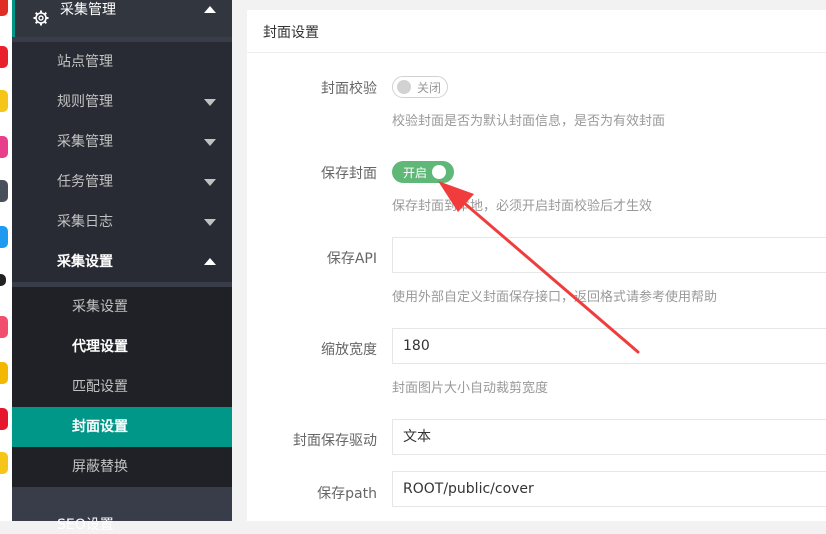  What do you see at coordinates (122, 62) in the screenshot?
I see `sidebar-item-site: 站点管理` at bounding box center [122, 62].